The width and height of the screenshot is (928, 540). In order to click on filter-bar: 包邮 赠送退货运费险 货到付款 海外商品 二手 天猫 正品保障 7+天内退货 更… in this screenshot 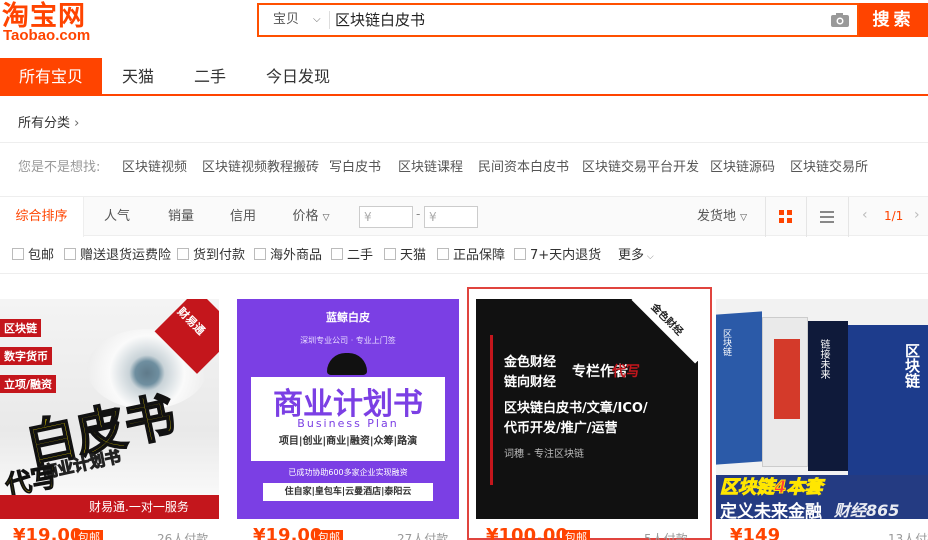, I will do `click(464, 255)`.